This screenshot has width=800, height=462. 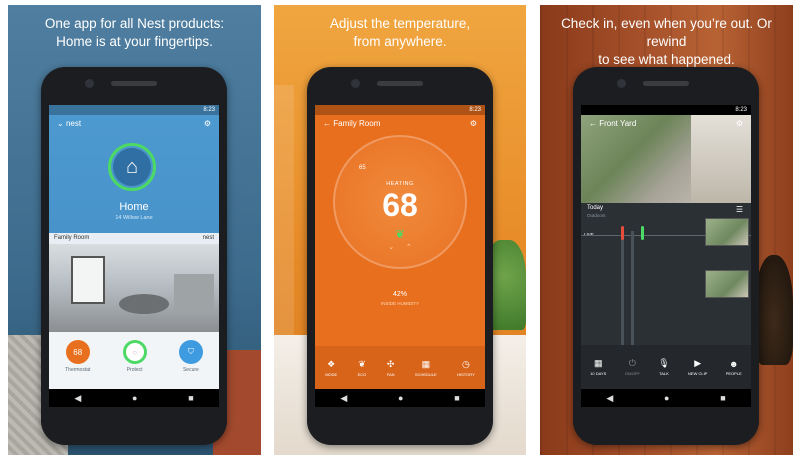 What do you see at coordinates (134, 370) in the screenshot?
I see `device-label: Protect` at bounding box center [134, 370].